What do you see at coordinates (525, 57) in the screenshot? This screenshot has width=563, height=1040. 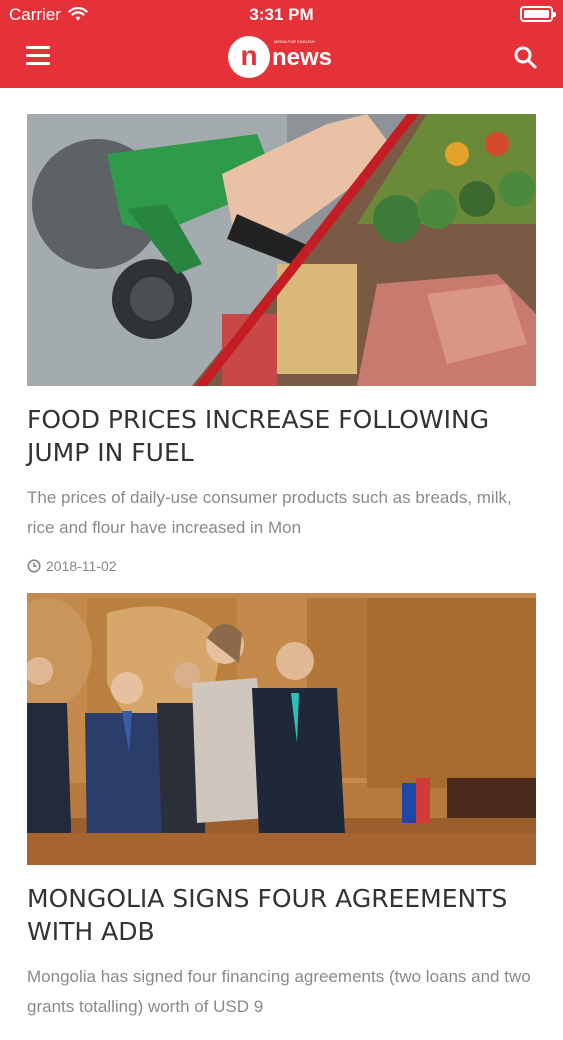 I see `search-icon` at bounding box center [525, 57].